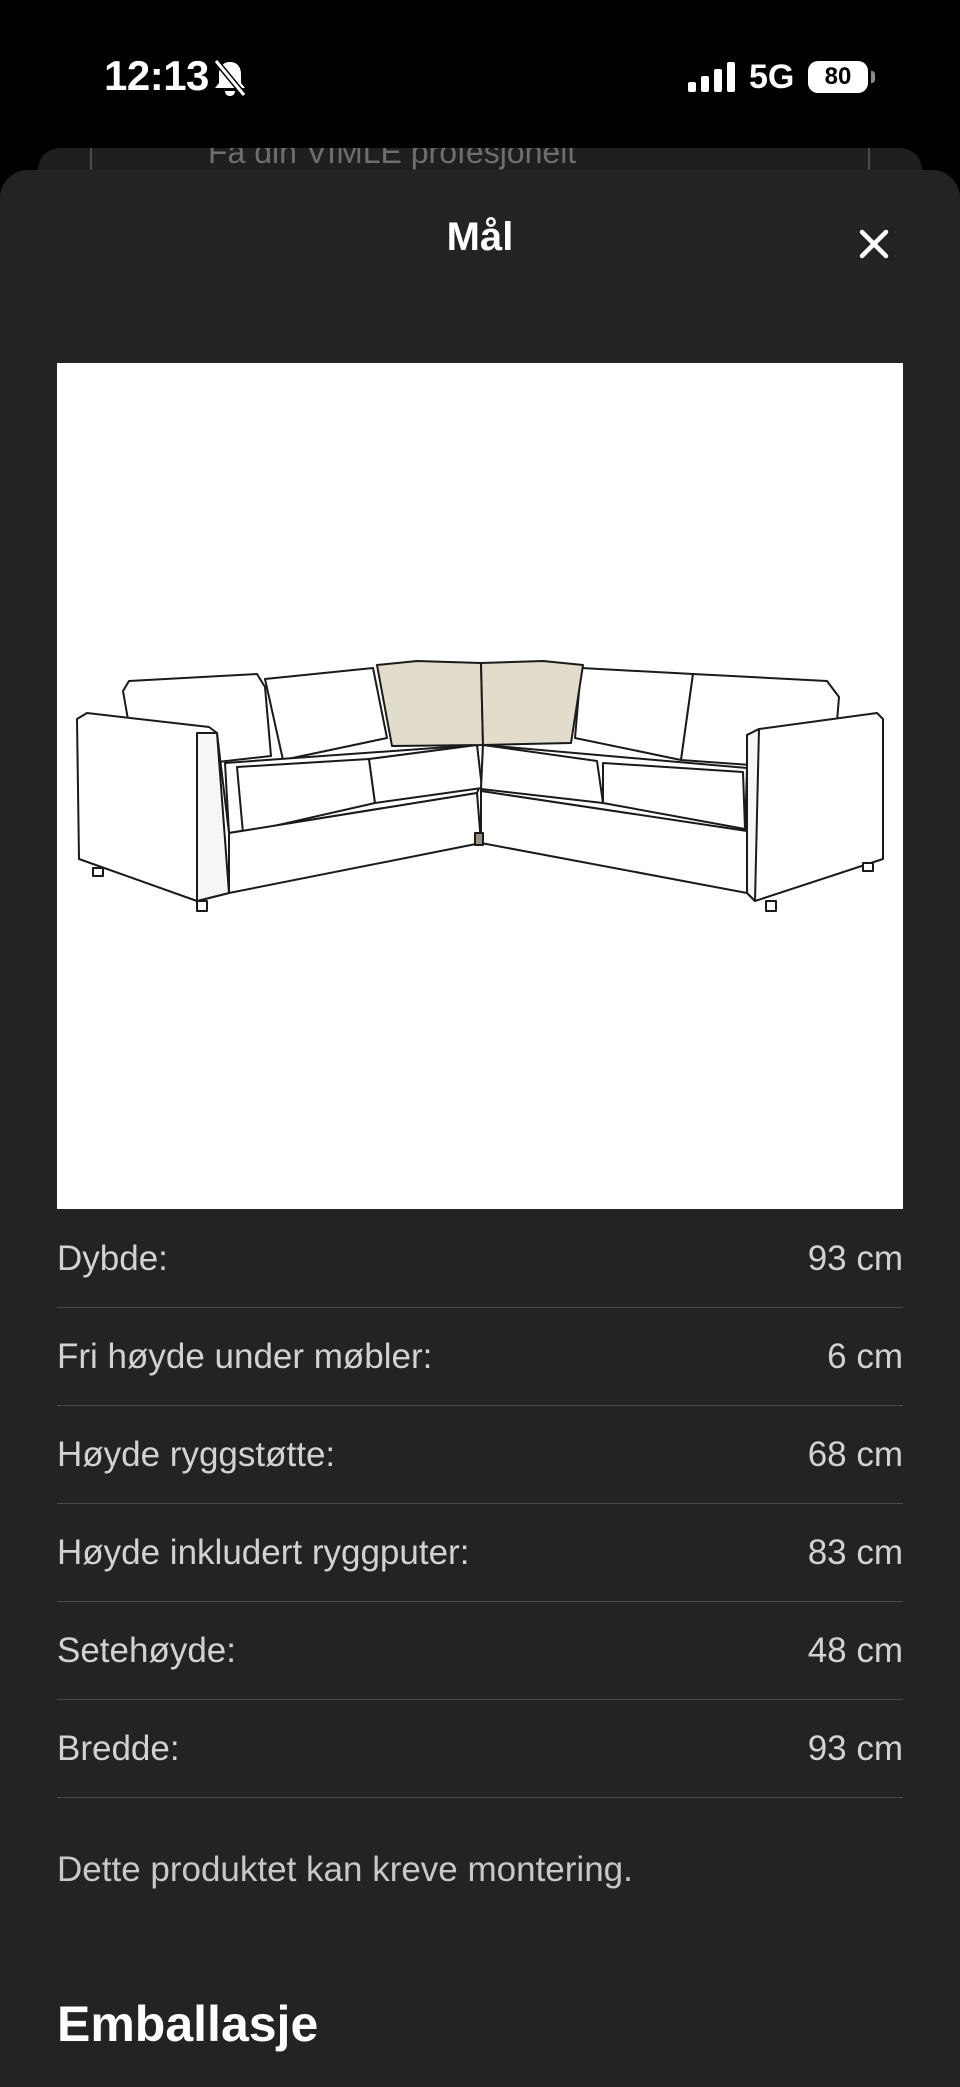 Image resolution: width=960 pixels, height=2087 pixels. What do you see at coordinates (711, 77) in the screenshot?
I see `cellular-signal-icon` at bounding box center [711, 77].